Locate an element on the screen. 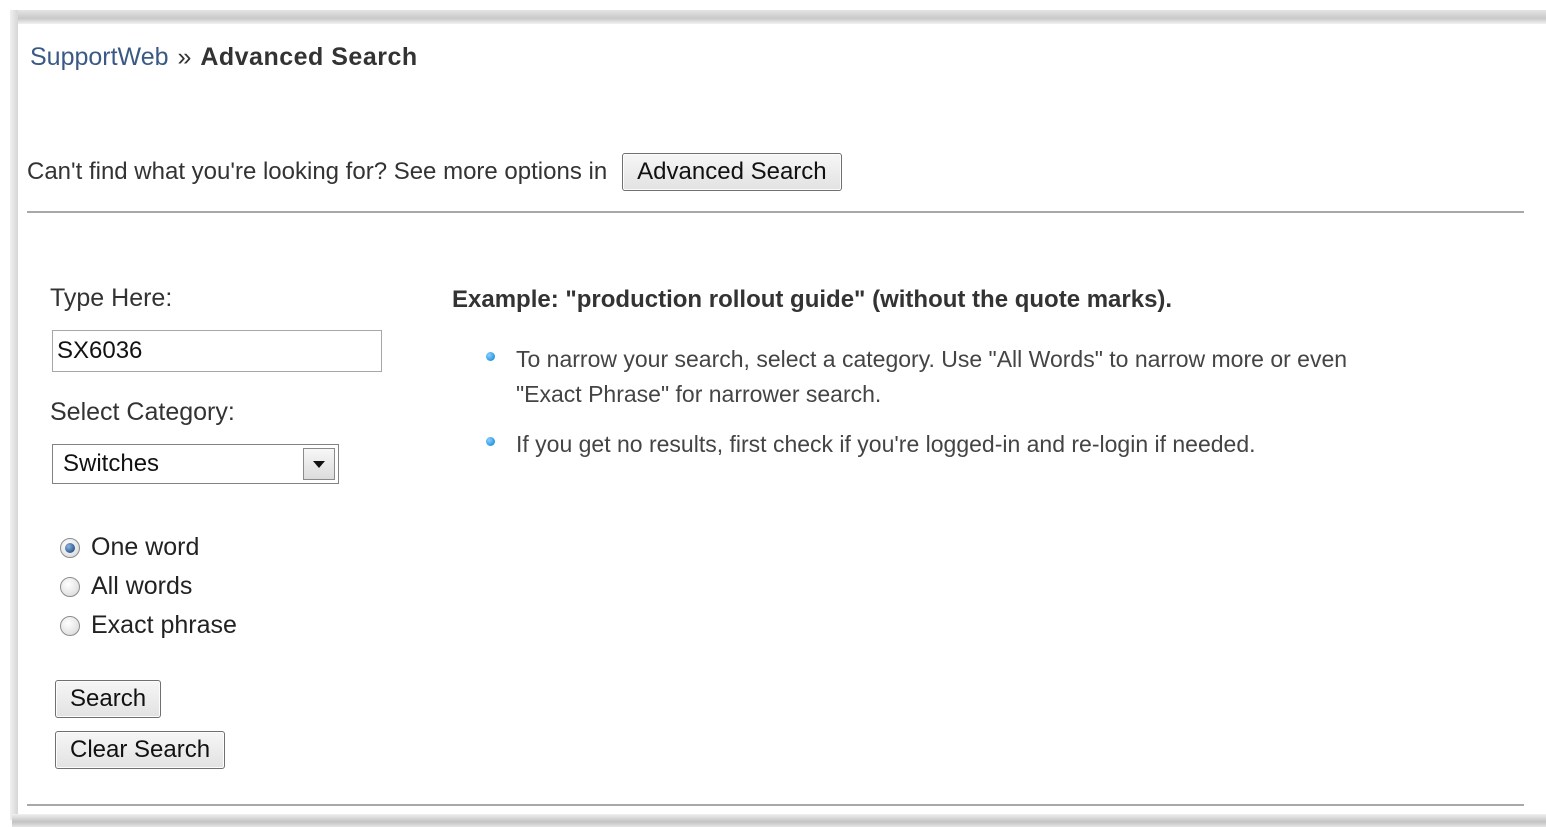  bottom-divider is located at coordinates (775, 805).